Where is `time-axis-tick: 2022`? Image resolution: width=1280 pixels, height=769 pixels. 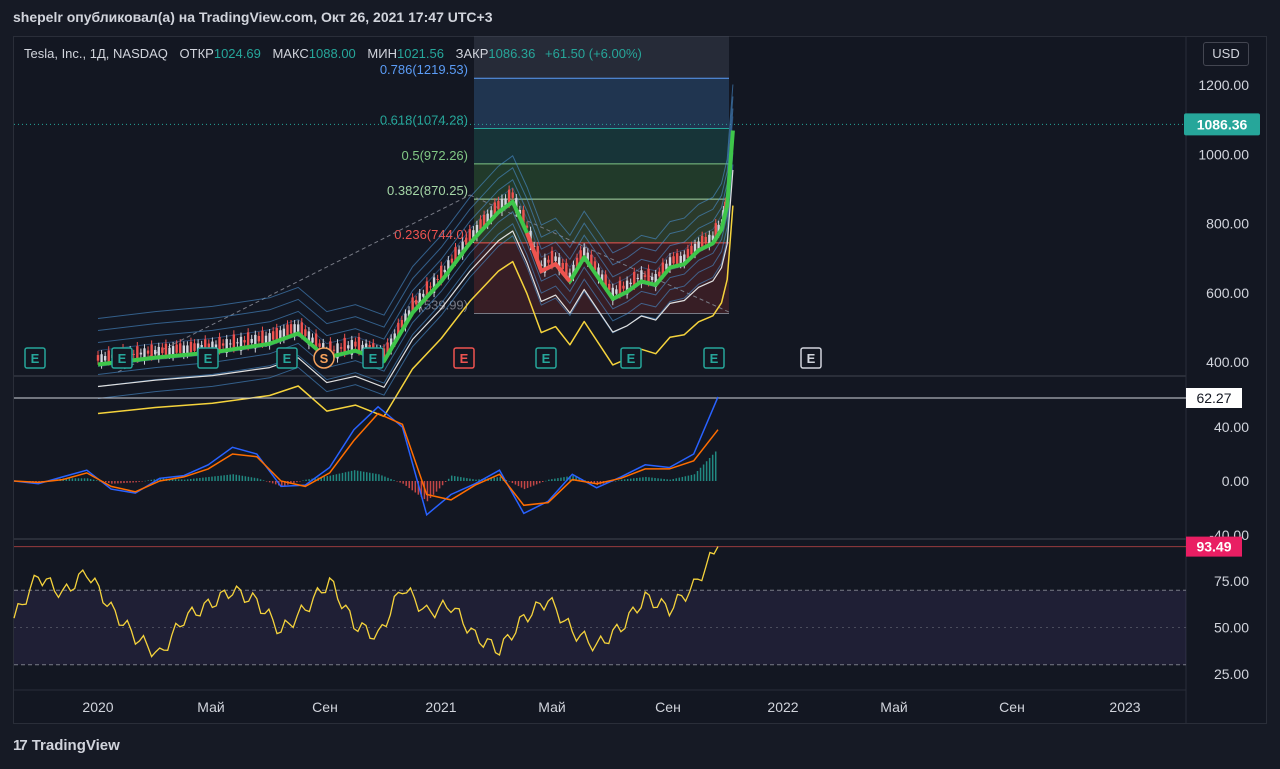 time-axis-tick: 2022 is located at coordinates (782, 707).